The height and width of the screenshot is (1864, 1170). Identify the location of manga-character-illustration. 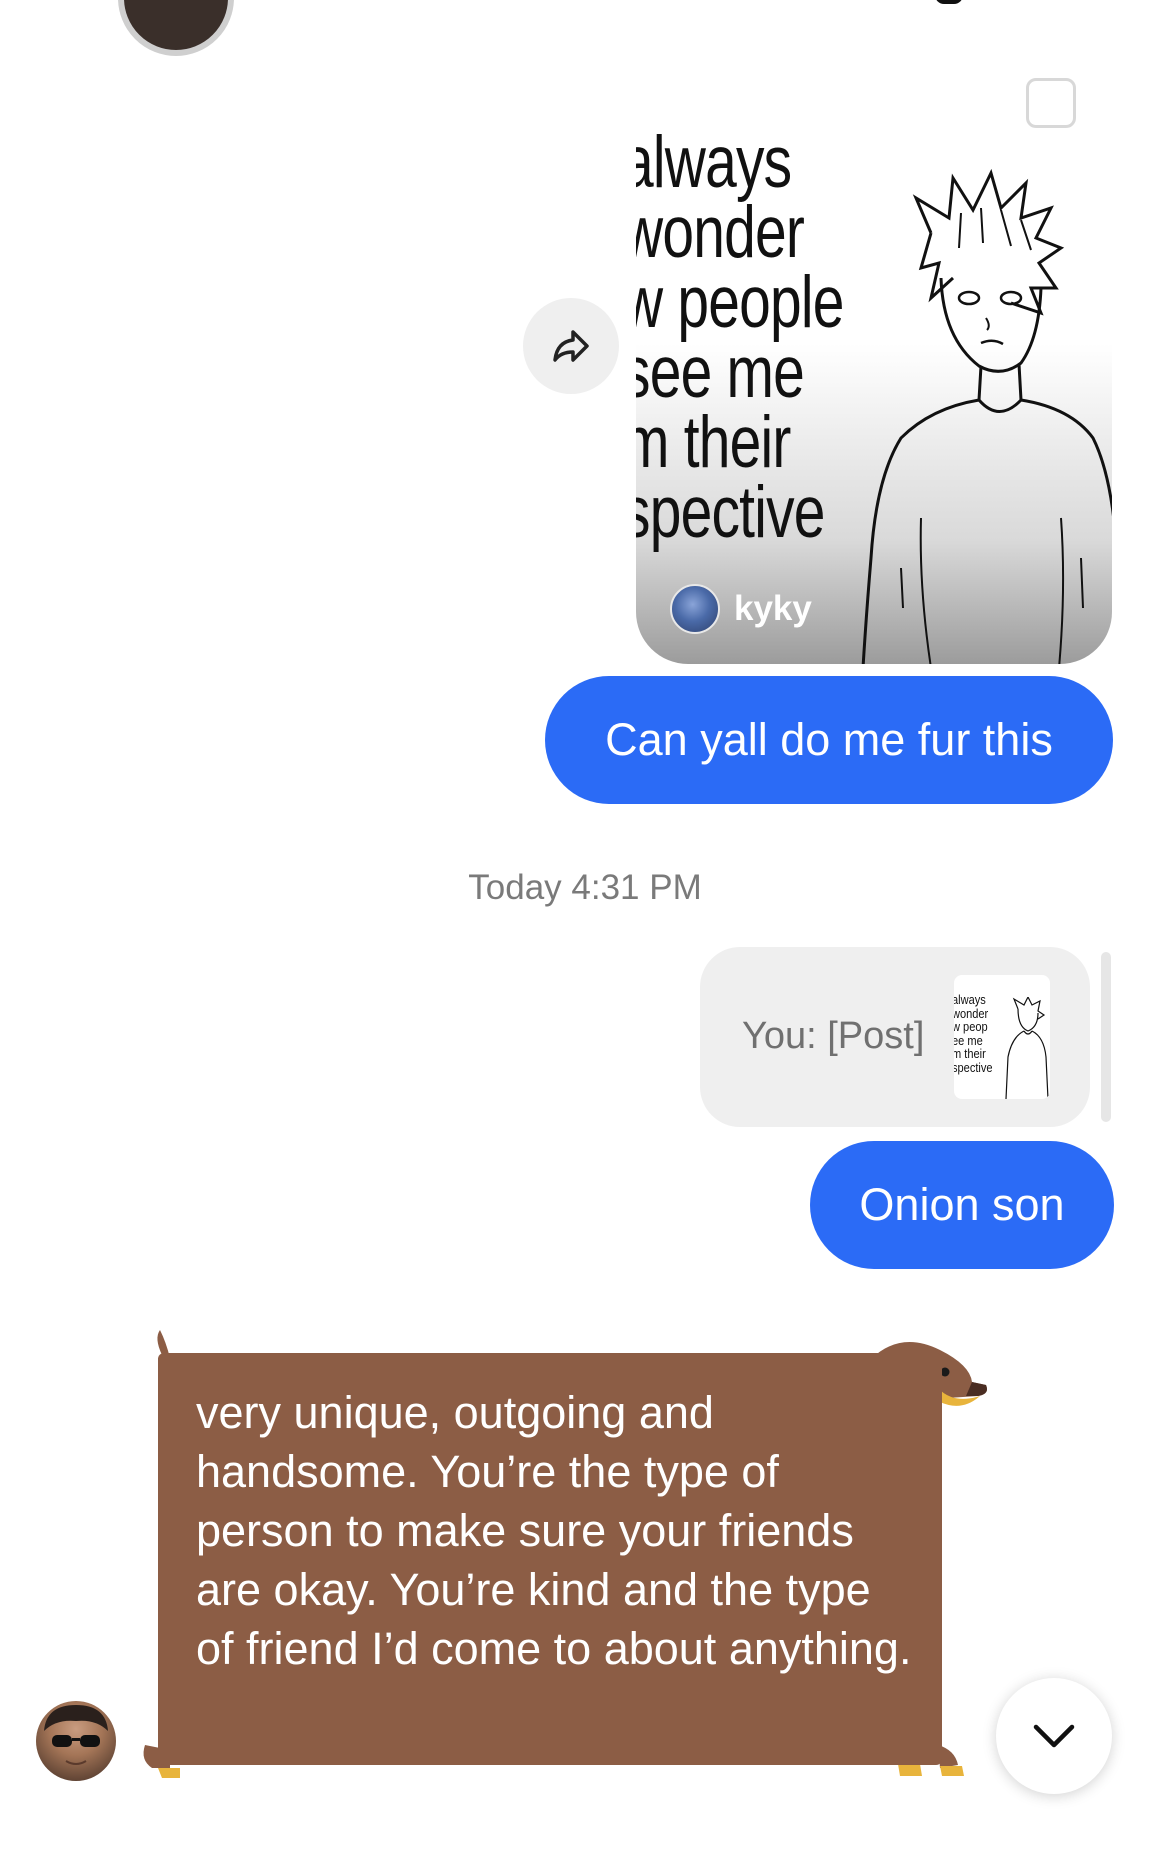
(986, 416).